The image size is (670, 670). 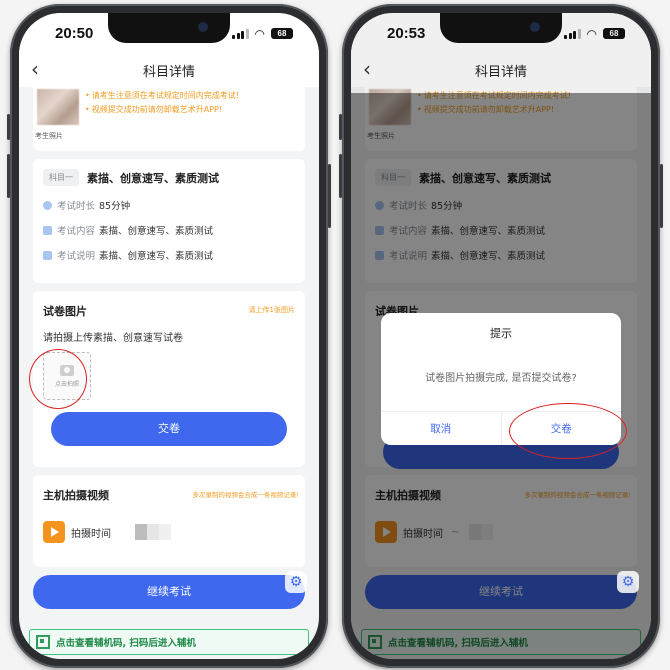 I want to click on clock-icon, so click(x=47, y=205).